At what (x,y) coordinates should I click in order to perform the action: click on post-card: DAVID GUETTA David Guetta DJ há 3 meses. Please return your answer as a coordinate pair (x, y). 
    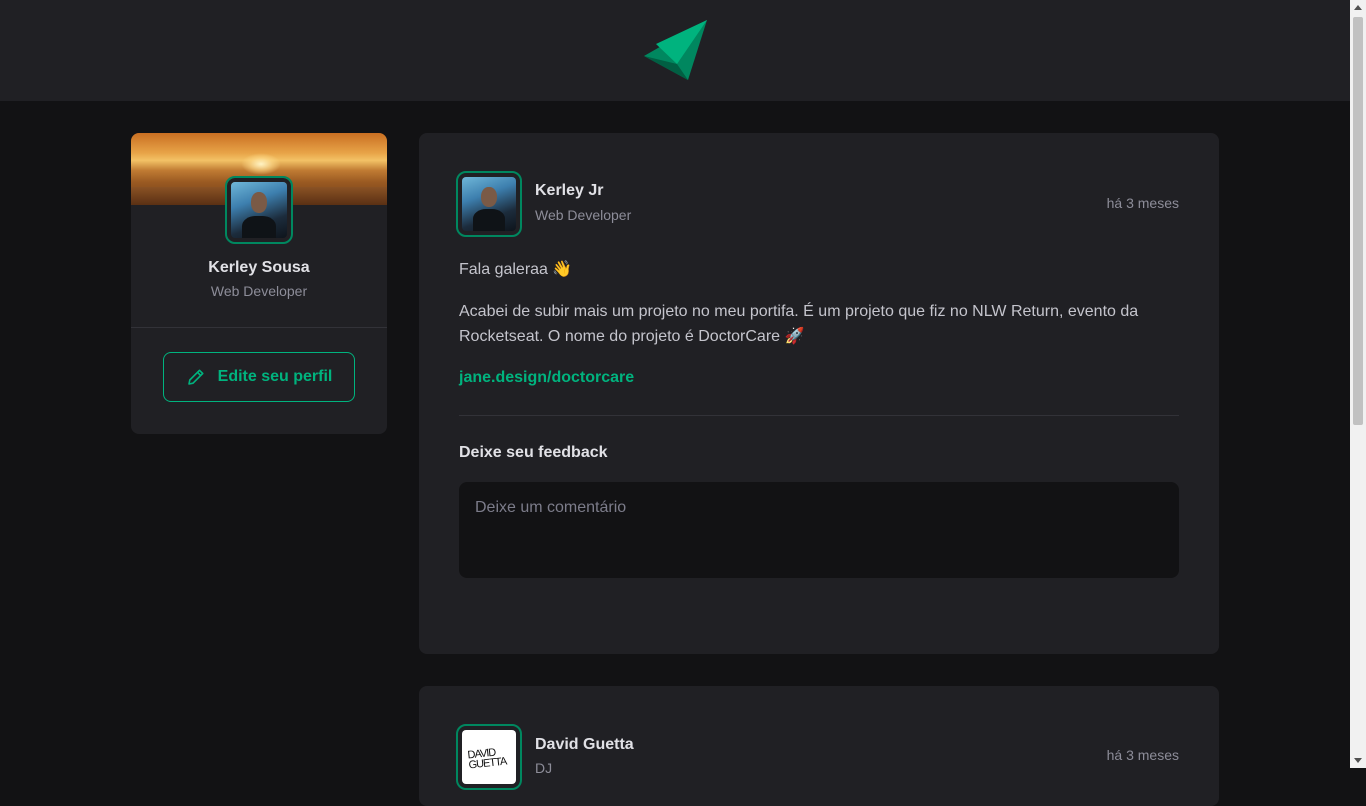
    Looking at the image, I should click on (819, 746).